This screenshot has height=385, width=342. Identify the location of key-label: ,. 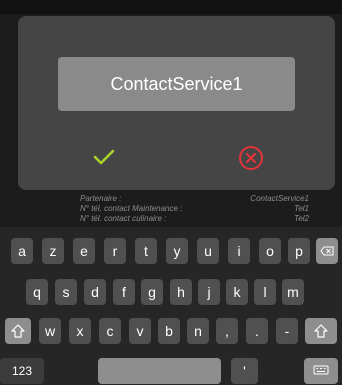
(227, 331).